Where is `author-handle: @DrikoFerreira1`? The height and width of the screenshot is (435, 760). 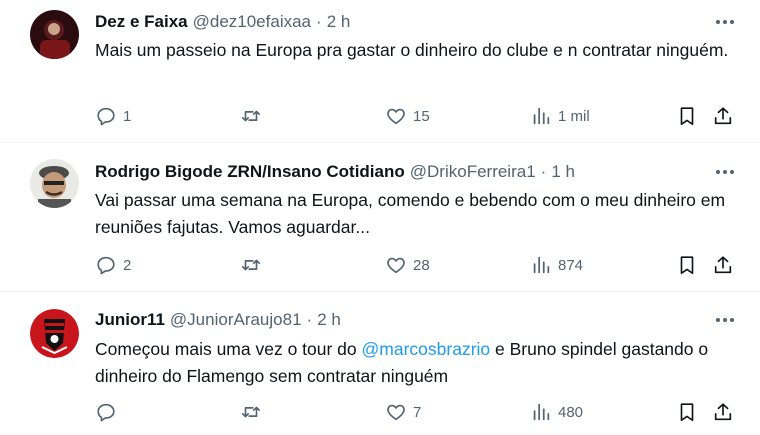 author-handle: @DrikoFerreira1 is located at coordinates (473, 172).